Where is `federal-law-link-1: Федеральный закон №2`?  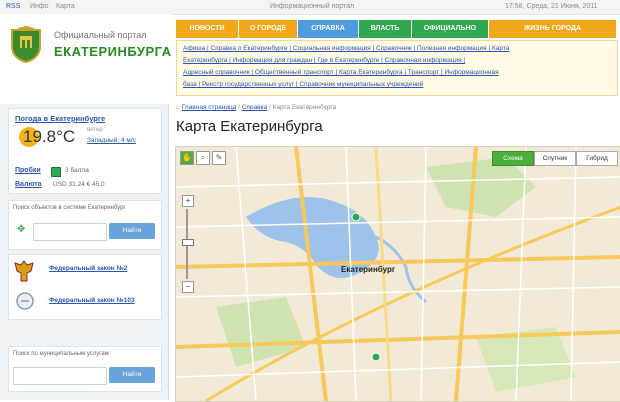
federal-law-link-1: Федеральный закон №2 is located at coordinates (88, 268).